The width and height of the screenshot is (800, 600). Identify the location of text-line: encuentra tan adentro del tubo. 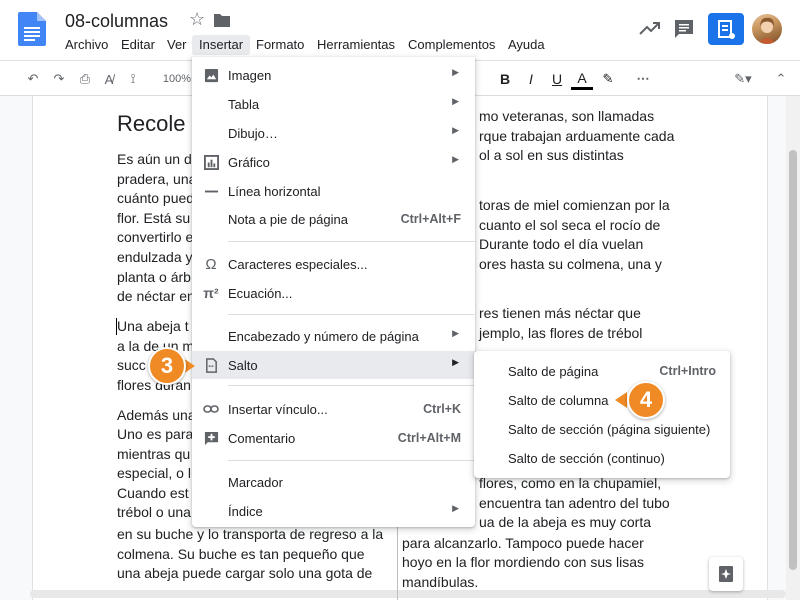
(574, 503).